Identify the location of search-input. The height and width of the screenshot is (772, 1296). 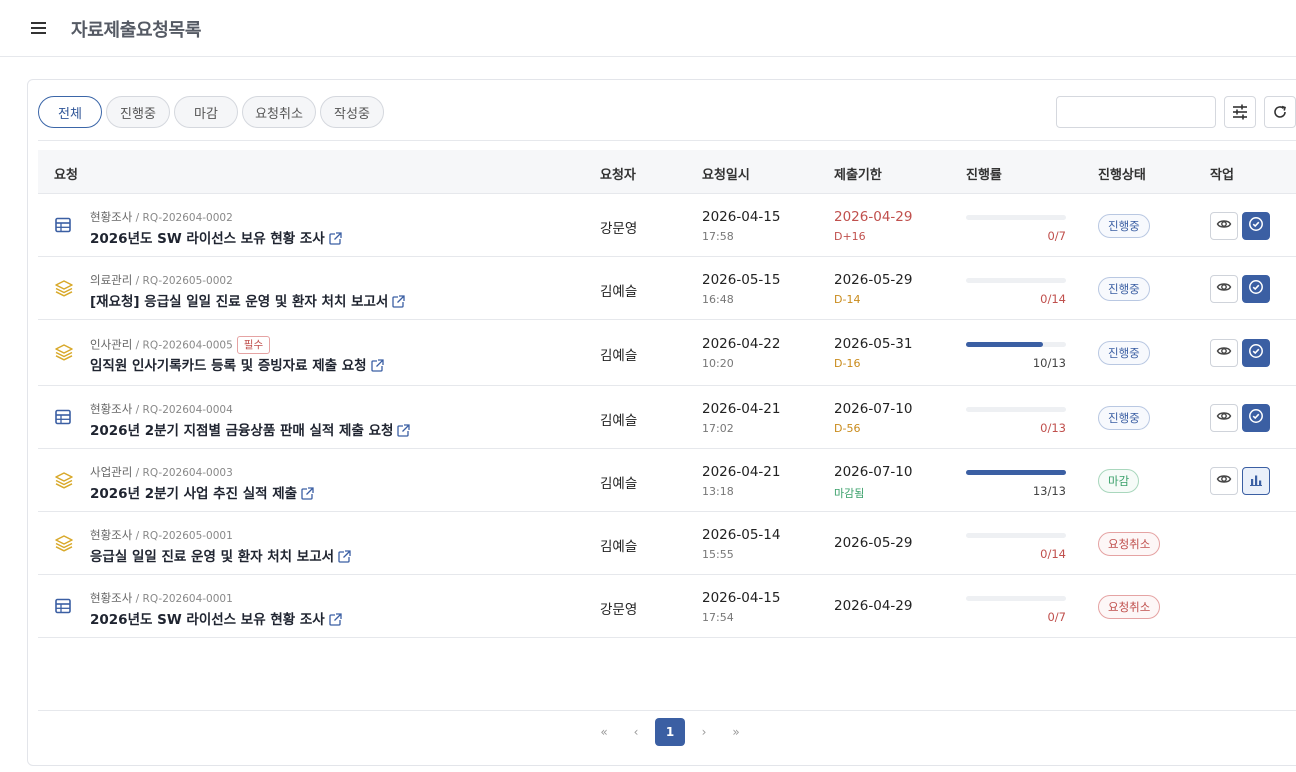
(1136, 112).